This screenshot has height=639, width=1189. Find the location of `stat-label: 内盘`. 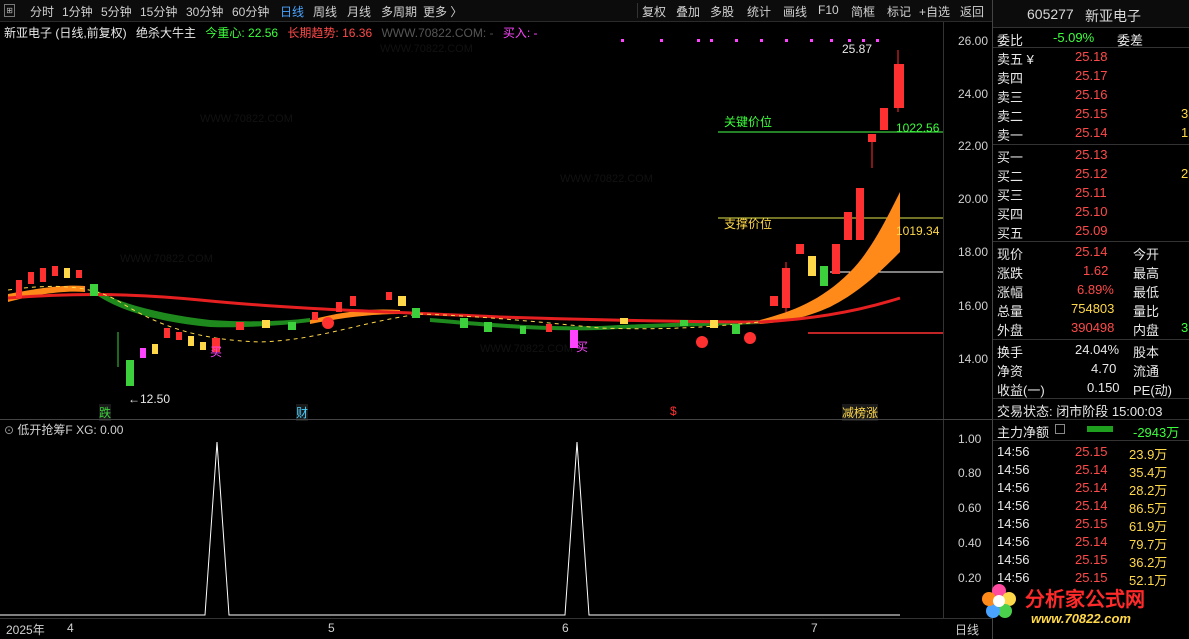

stat-label: 内盘 is located at coordinates (1146, 330).